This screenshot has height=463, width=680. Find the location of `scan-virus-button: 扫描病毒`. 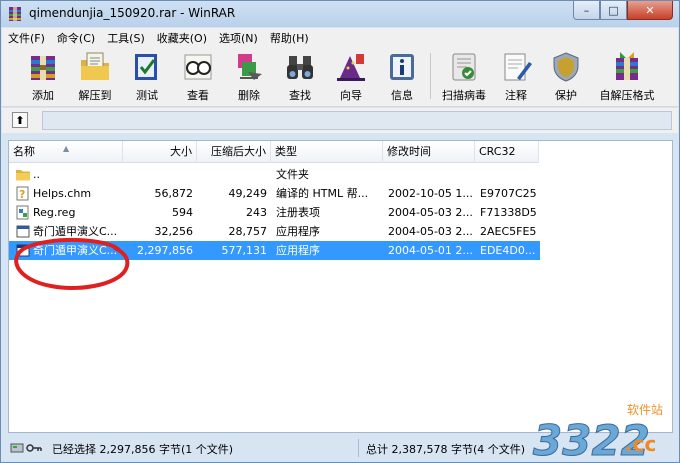

scan-virus-button: 扫描病毒 is located at coordinates (464, 76).